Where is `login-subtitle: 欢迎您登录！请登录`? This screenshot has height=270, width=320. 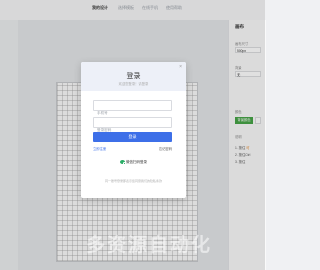 login-subtitle: 欢迎您登录！请登录 is located at coordinates (133, 84).